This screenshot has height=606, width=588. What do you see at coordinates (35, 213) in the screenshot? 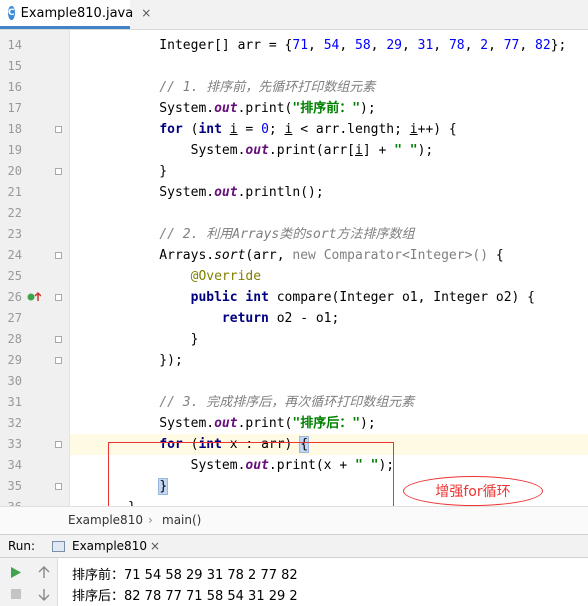
I see `line-number-row: 22` at bounding box center [35, 213].